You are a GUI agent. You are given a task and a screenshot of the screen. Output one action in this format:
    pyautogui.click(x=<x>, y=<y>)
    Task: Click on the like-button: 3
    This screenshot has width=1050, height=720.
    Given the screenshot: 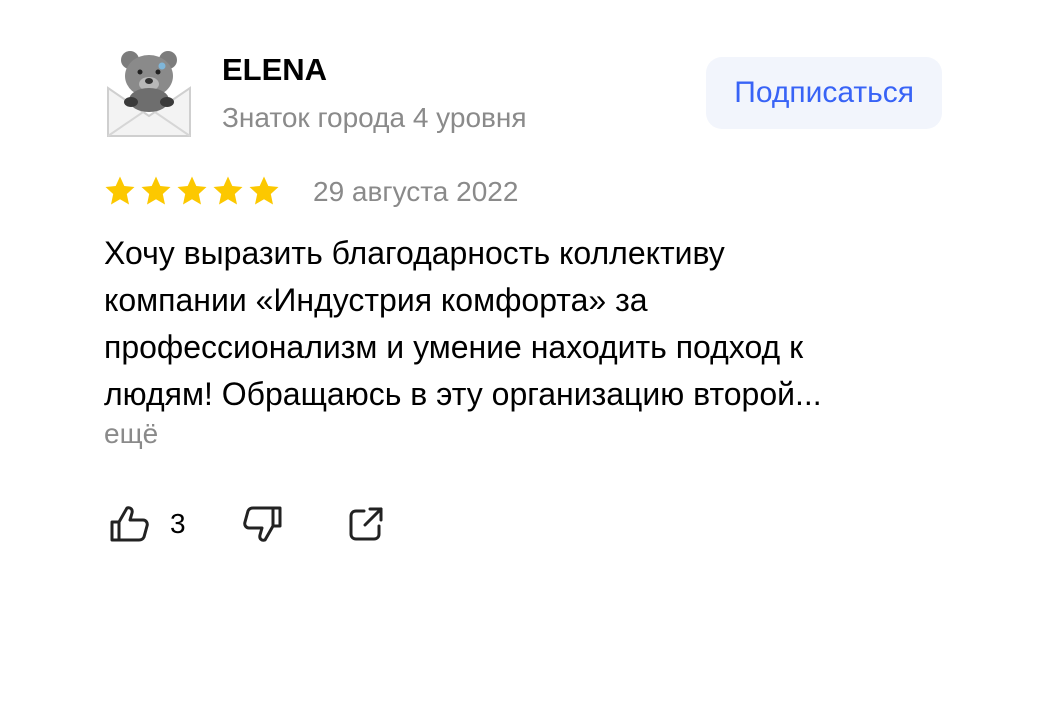 What is the action you would take?
    pyautogui.click(x=147, y=524)
    